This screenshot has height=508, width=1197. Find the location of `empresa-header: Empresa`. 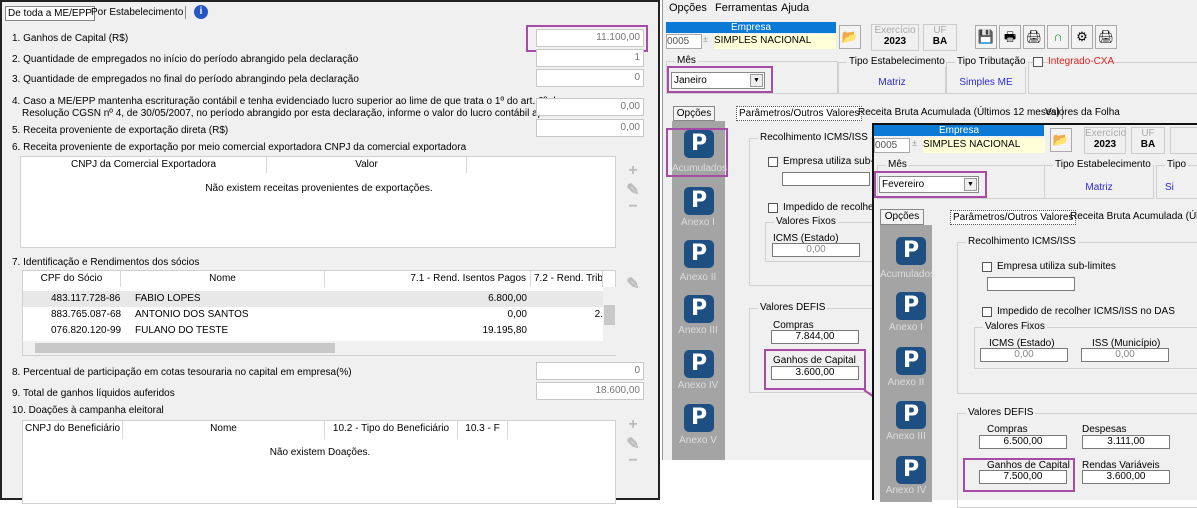

empresa-header: Empresa is located at coordinates (959, 130).